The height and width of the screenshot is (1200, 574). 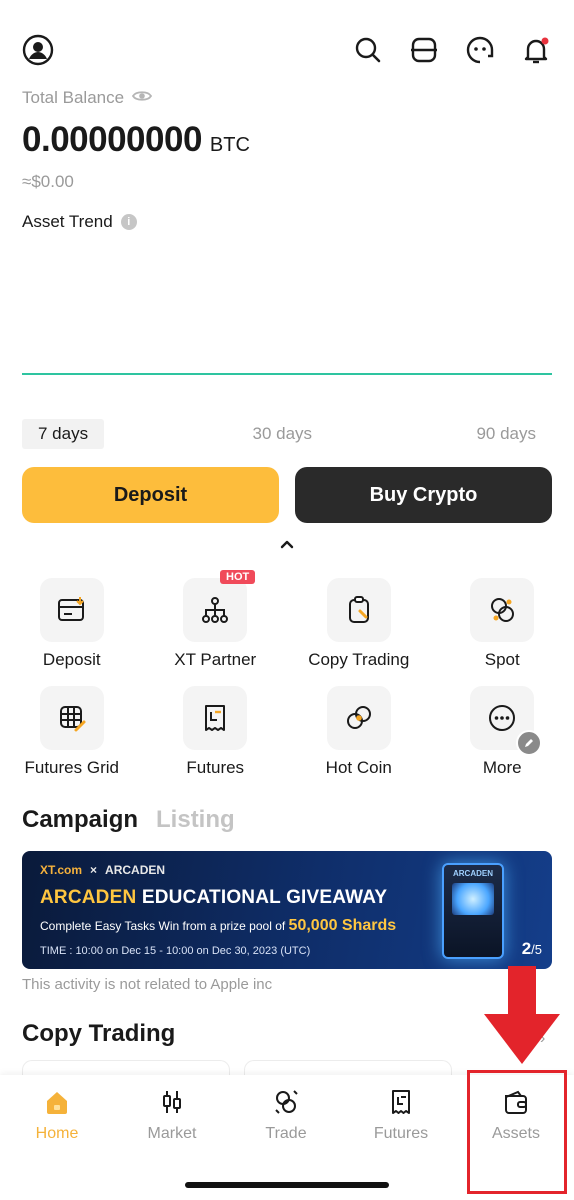 I want to click on shortcut-label: Spot, so click(x=502, y=659).